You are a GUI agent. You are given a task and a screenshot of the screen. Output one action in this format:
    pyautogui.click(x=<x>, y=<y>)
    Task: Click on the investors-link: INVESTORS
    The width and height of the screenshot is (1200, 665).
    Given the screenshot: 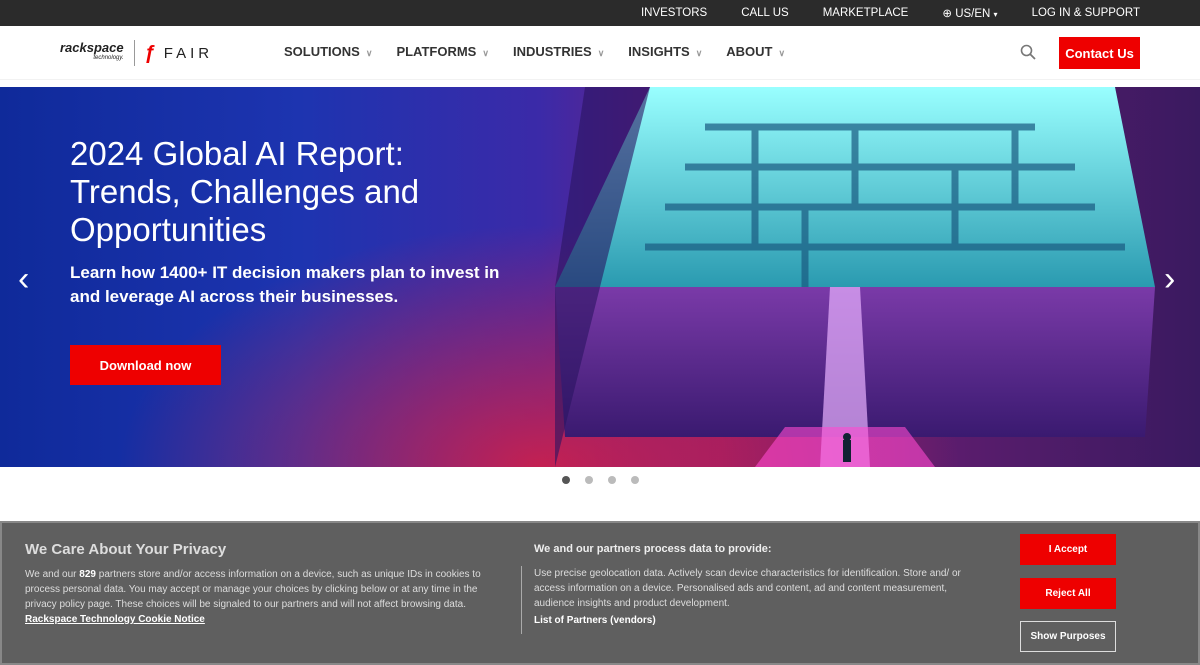 What is the action you would take?
    pyautogui.click(x=674, y=13)
    